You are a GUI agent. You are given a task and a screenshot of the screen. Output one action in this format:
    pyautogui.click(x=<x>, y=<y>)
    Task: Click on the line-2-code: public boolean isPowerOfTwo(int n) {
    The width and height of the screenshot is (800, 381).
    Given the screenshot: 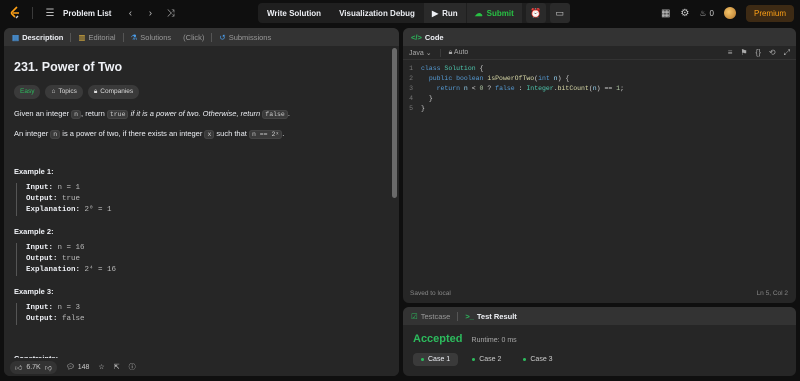 What is the action you would take?
    pyautogui.click(x=499, y=78)
    